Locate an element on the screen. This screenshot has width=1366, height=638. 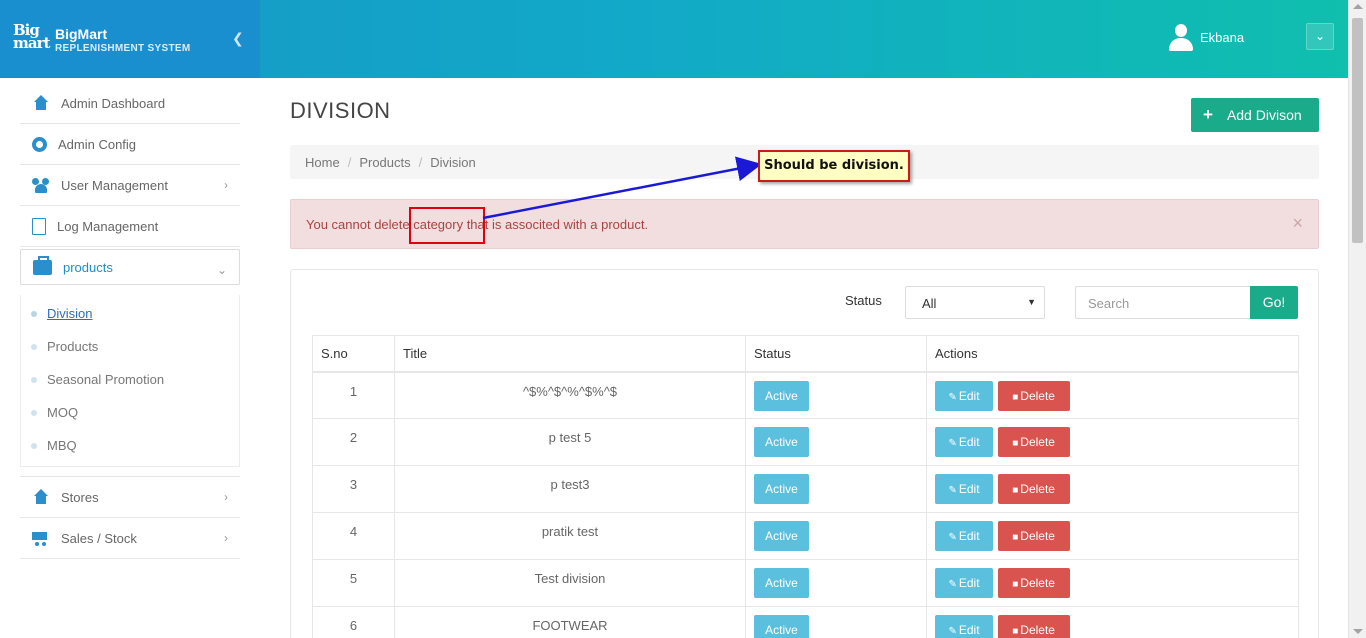
brand: Big mart BigMart REPLENISHMENT SYSTEM ❮ is located at coordinates (130, 39).